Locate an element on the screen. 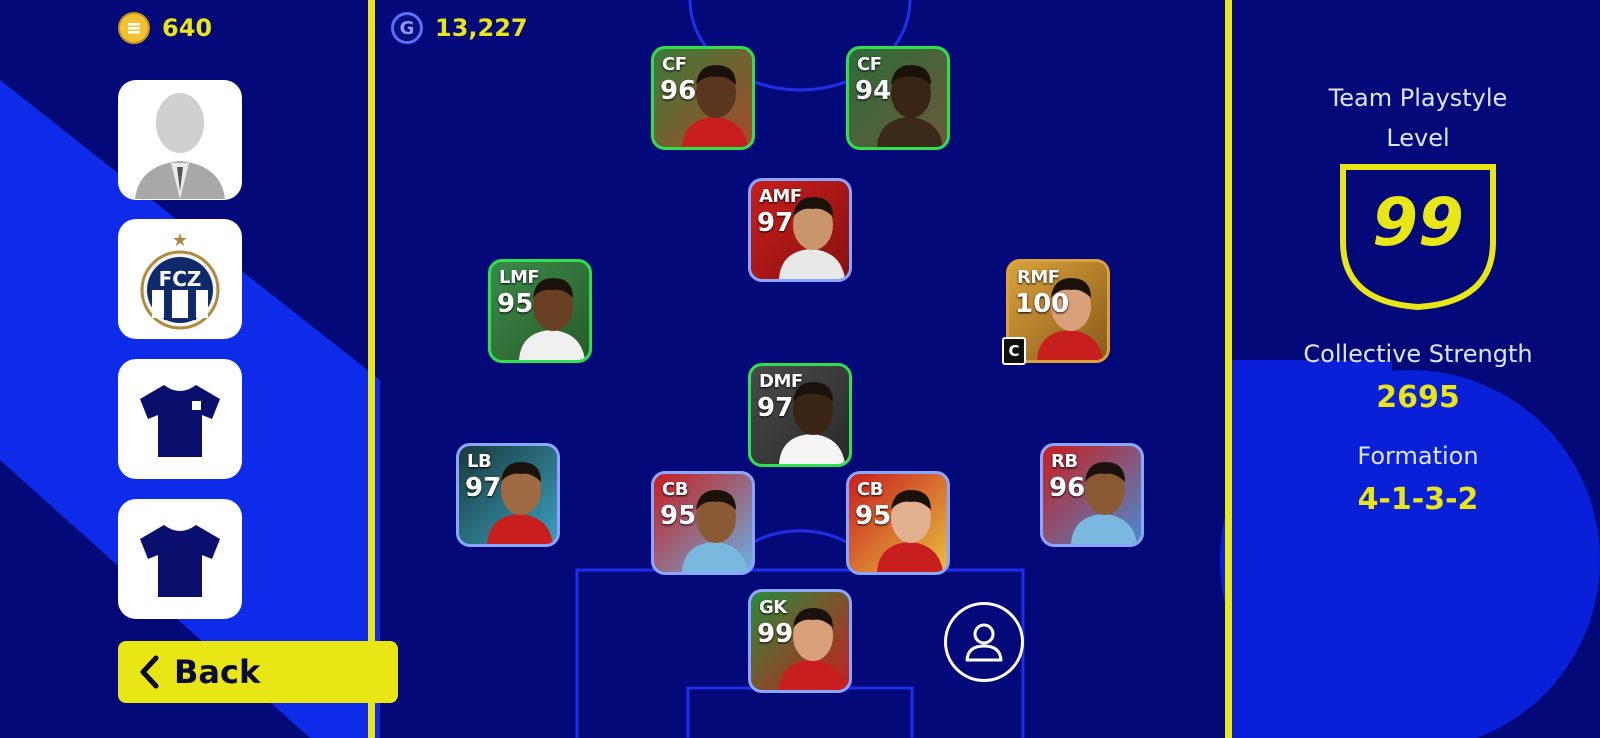 The width and height of the screenshot is (1600, 738). formation-value: 4-1-3-2 is located at coordinates (1418, 499).